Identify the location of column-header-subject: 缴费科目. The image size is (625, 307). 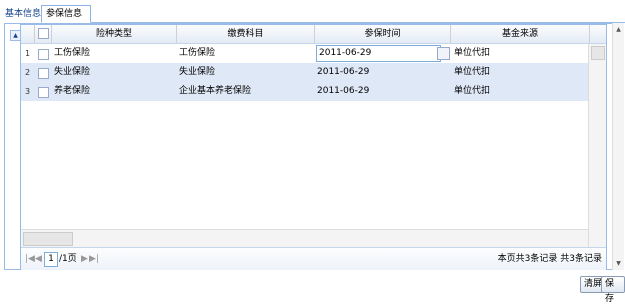
(246, 34).